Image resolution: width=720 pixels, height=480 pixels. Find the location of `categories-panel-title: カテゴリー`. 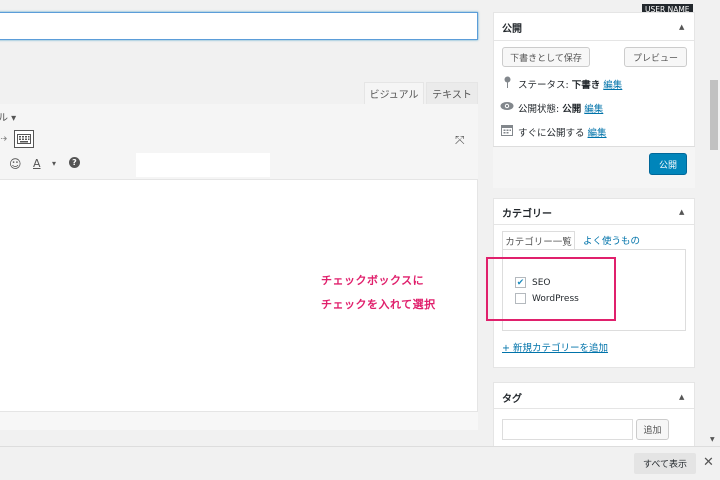

categories-panel-title: カテゴリー is located at coordinates (527, 214).